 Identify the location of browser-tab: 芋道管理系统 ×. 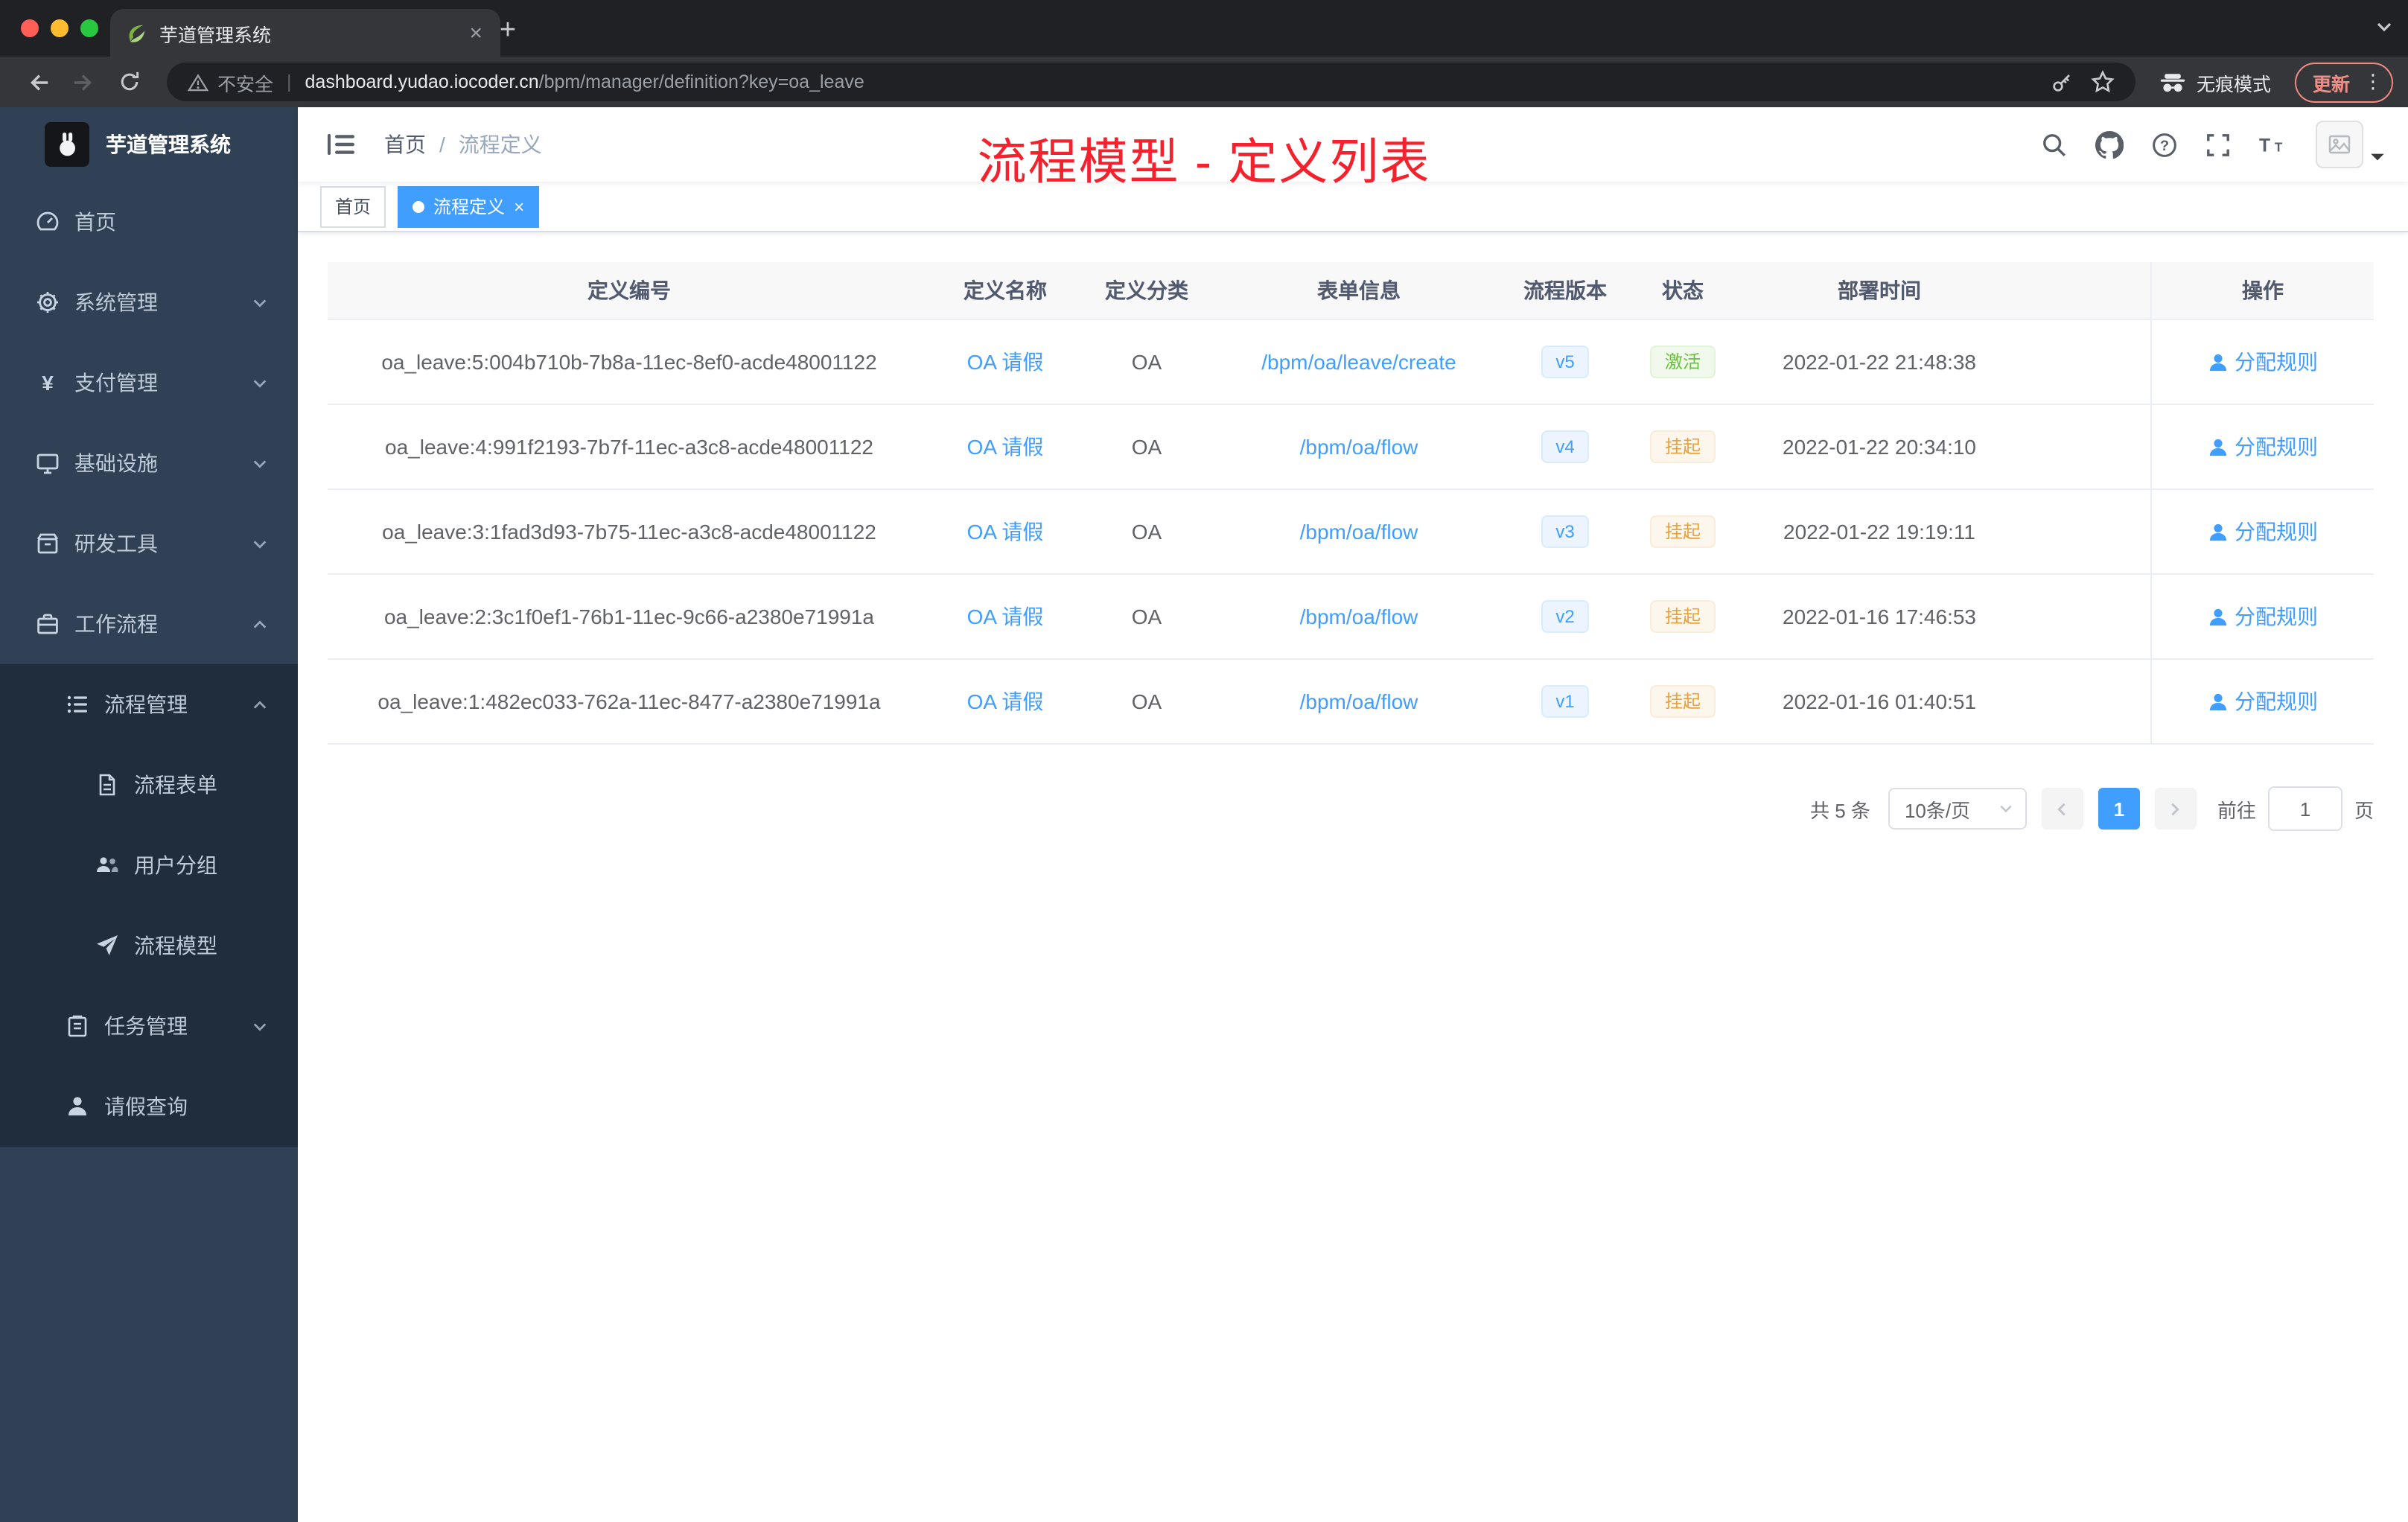
(305, 33).